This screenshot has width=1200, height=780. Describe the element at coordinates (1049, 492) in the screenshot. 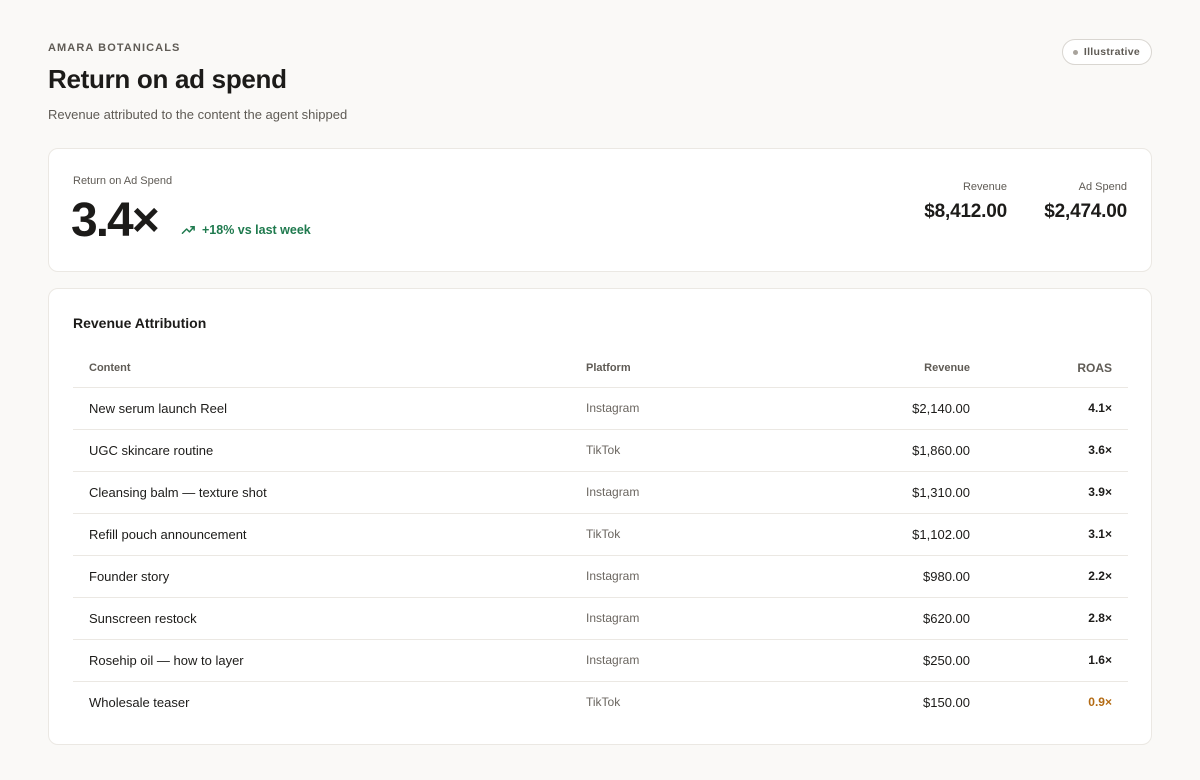

I see `roas-cell: 3.9×` at that location.